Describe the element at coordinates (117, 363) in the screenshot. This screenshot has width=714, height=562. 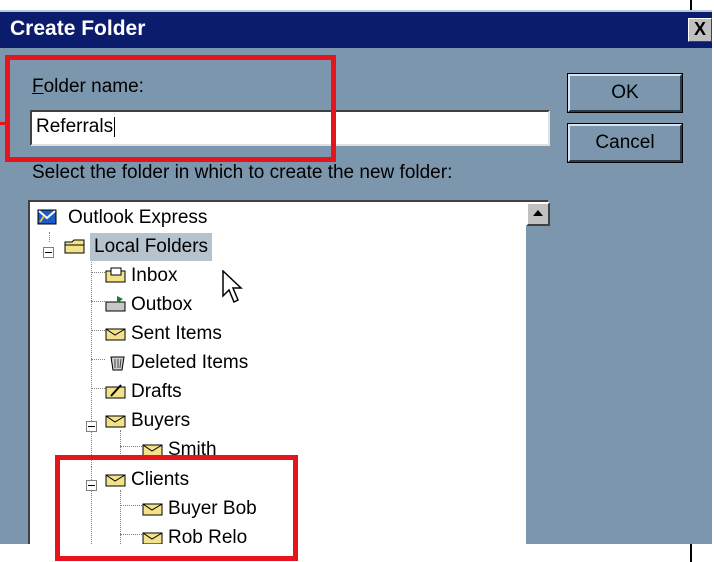
I see `trash-icon` at that location.